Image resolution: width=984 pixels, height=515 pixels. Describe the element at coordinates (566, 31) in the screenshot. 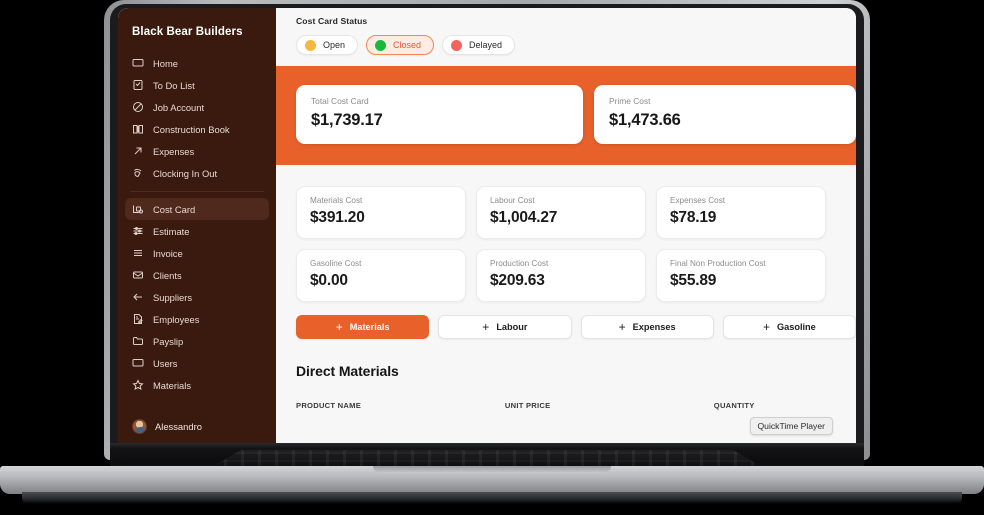

I see `status-section: Cost Card Status Open Closed Delayed` at that location.